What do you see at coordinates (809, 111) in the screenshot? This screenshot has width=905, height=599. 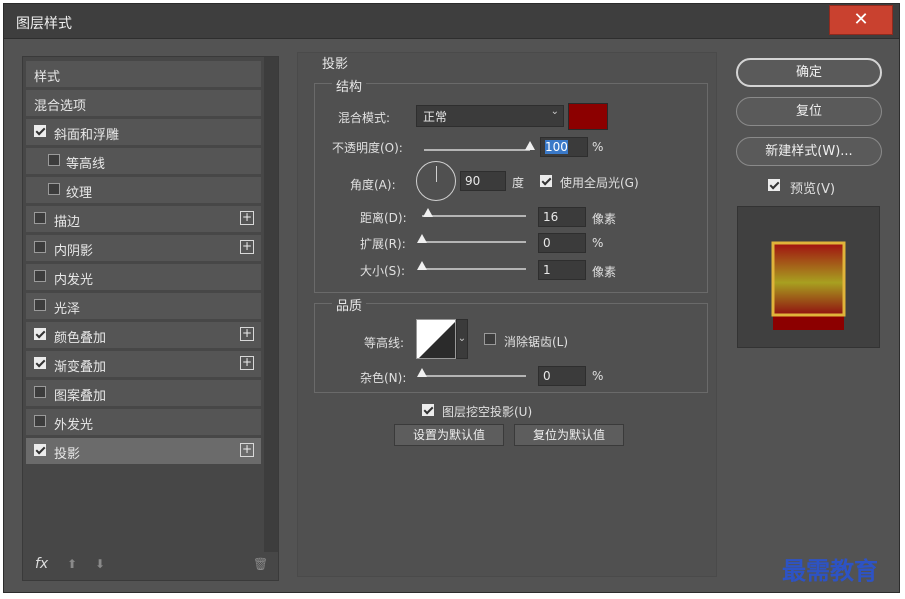 I see `reset-button: 复位` at bounding box center [809, 111].